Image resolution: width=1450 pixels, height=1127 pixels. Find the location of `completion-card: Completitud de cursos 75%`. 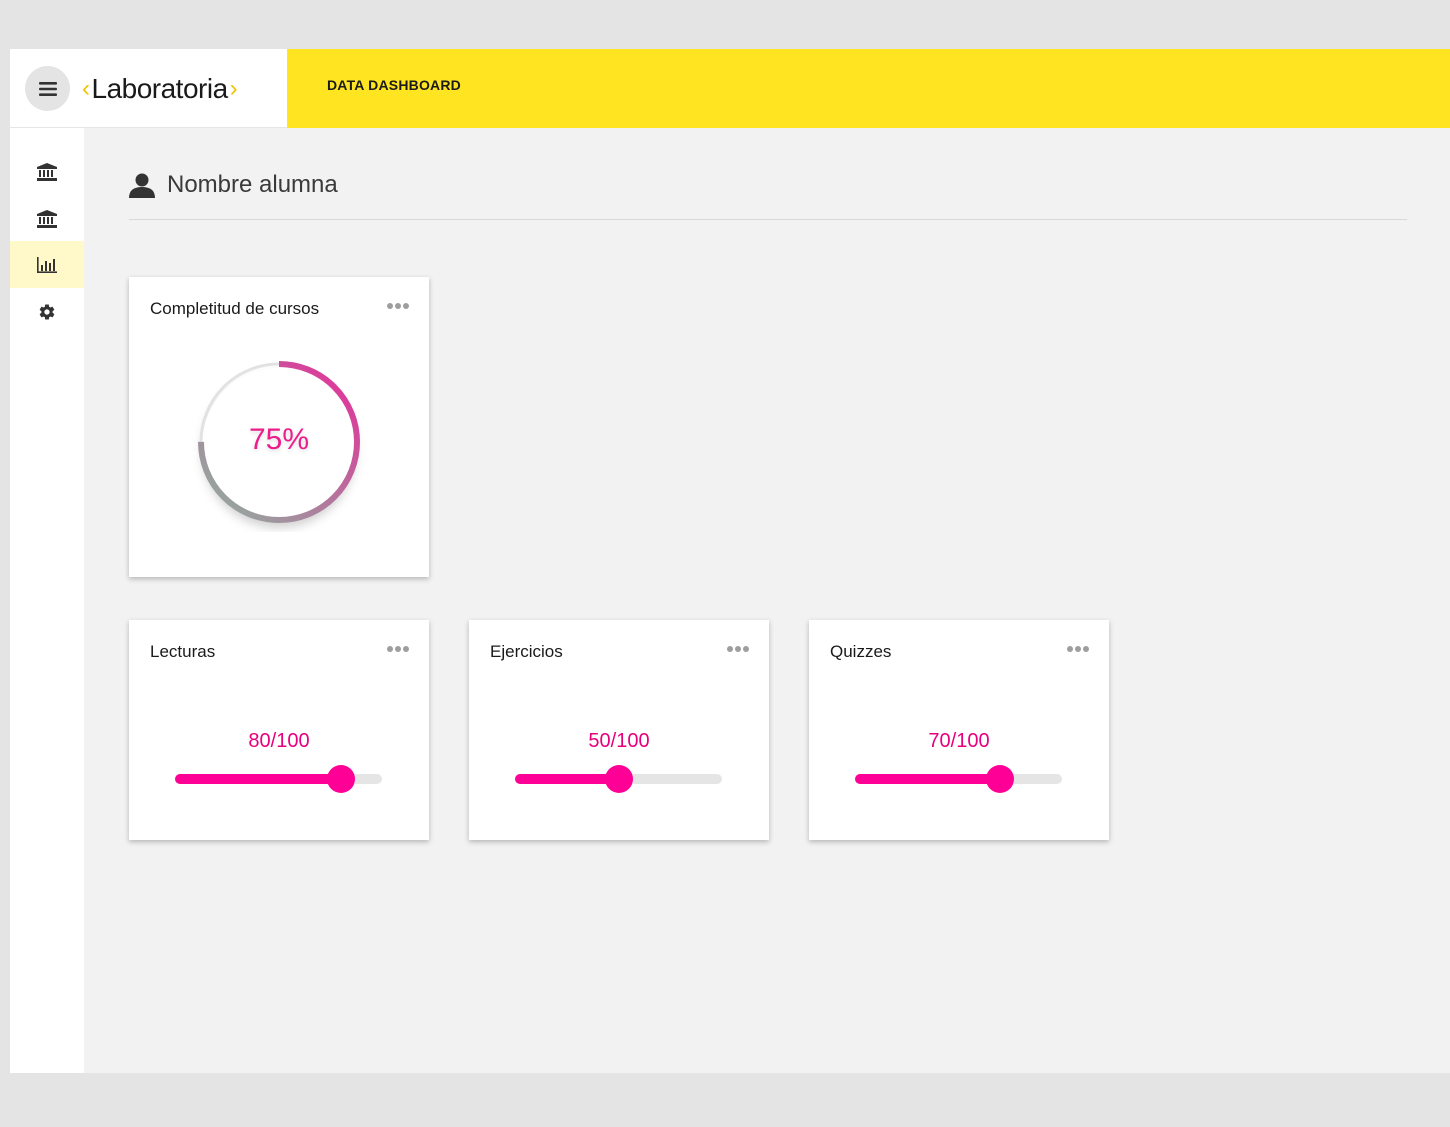

completion-card: Completitud de cursos 75% is located at coordinates (279, 427).